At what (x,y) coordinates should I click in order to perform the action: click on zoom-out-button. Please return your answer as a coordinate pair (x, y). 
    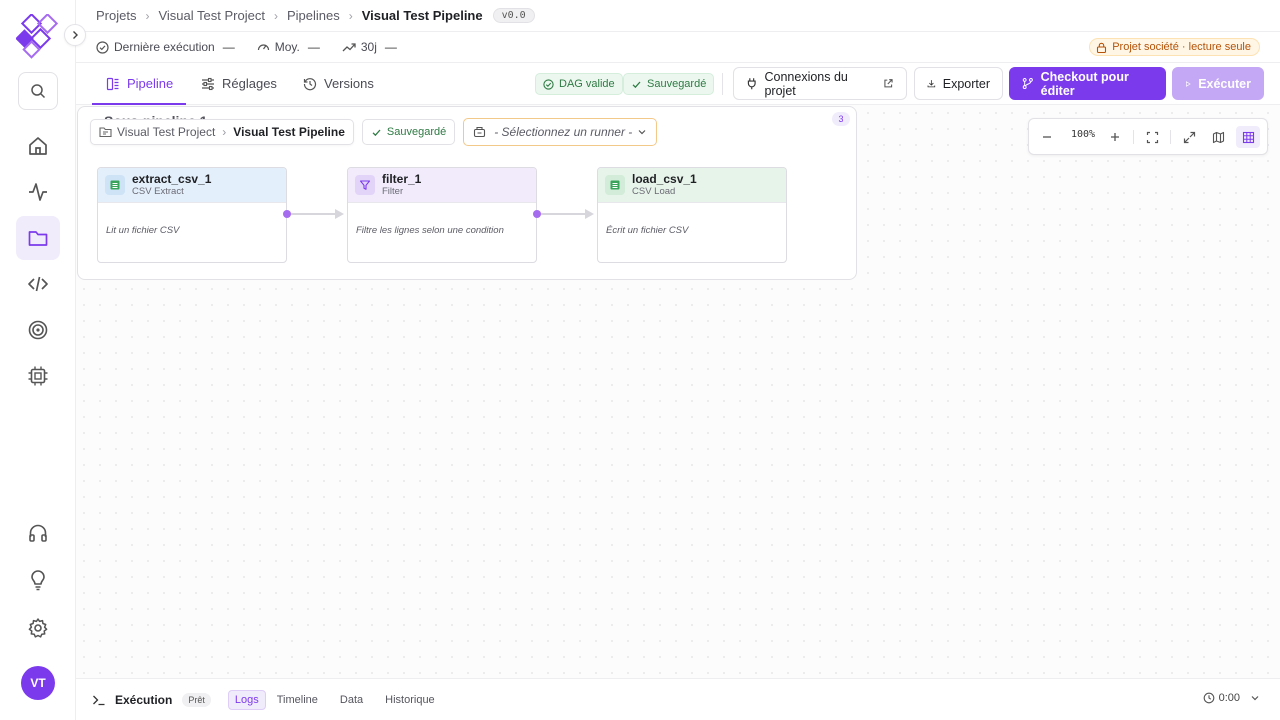
    Looking at the image, I should click on (1047, 137).